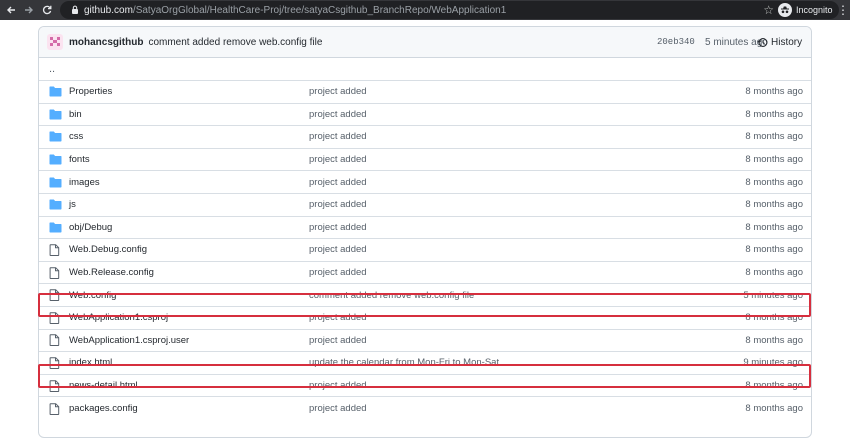 This screenshot has width=850, height=438. I want to click on incognito-indicator: Incognito, so click(807, 10).